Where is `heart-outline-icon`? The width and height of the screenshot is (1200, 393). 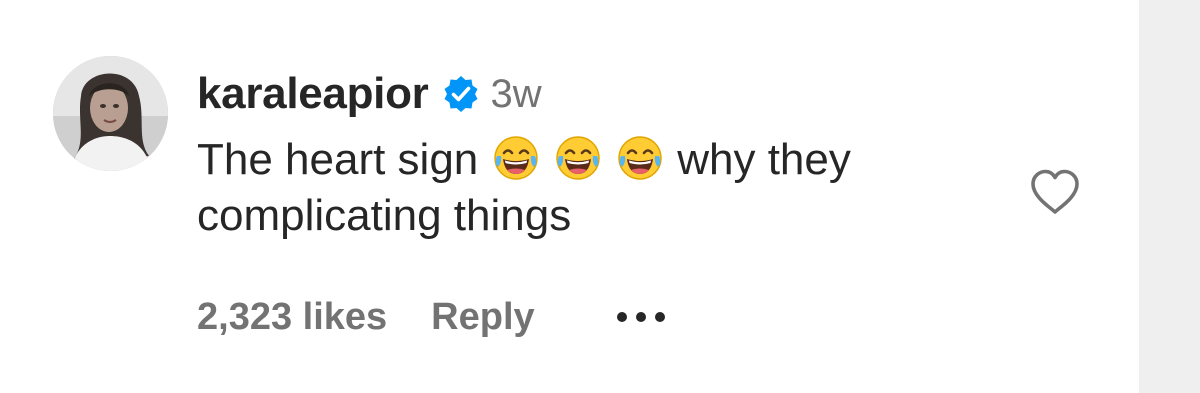
heart-outline-icon is located at coordinates (1055, 191).